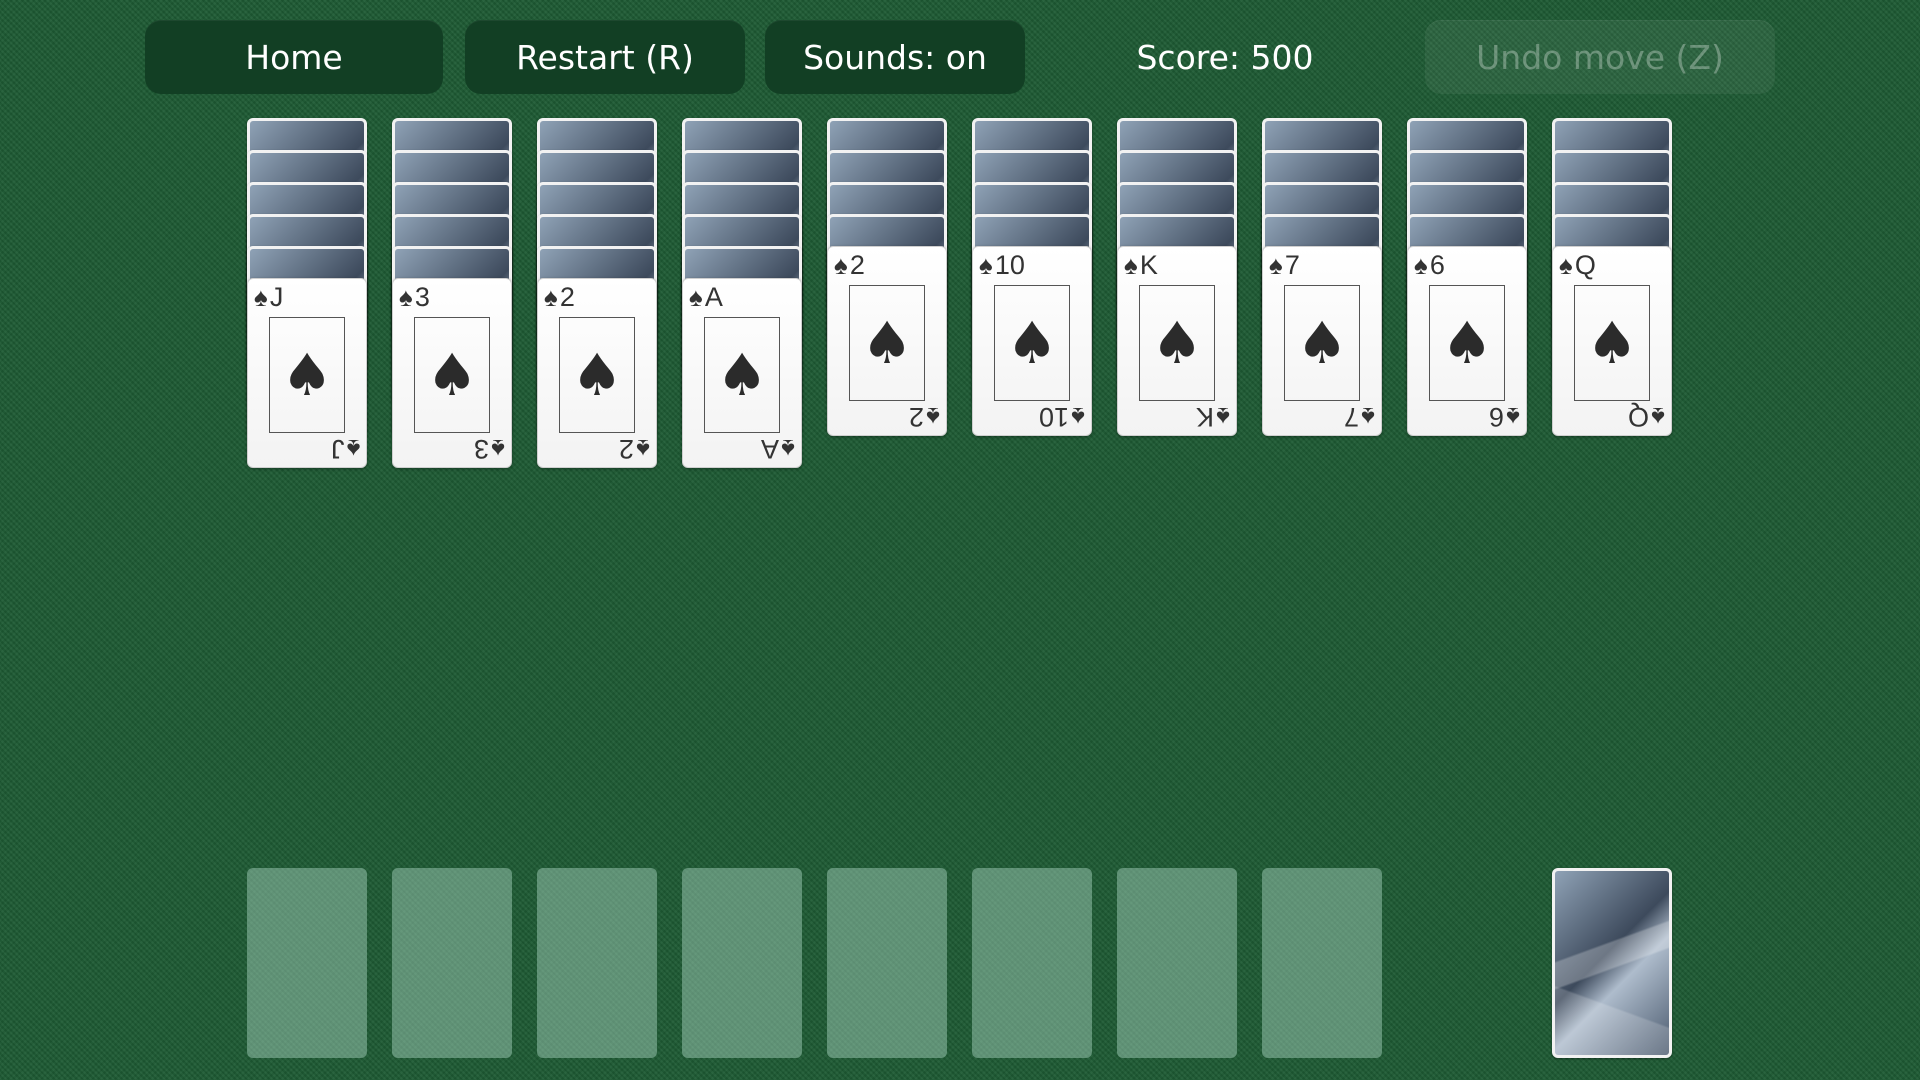 This screenshot has height=1080, width=1920. I want to click on face-up-card: ♠ J ♠ ♠ J, so click(307, 373).